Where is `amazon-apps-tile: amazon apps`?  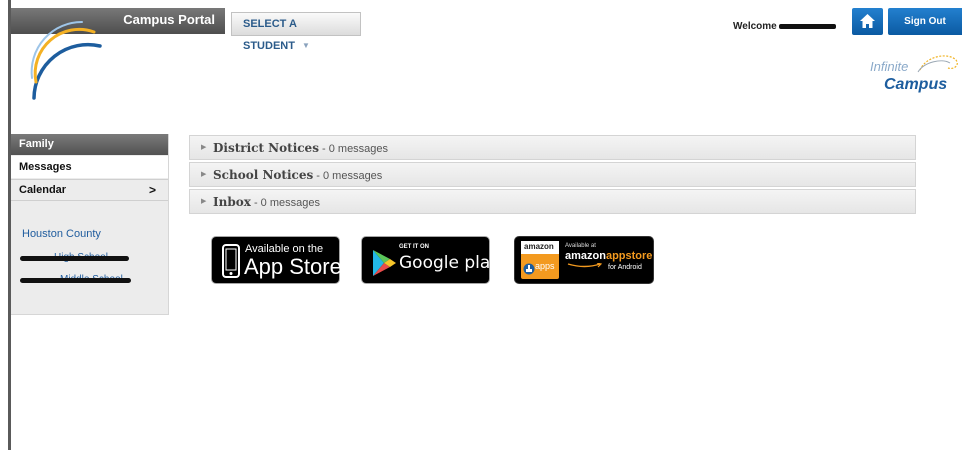 amazon-apps-tile: amazon apps is located at coordinates (540, 260).